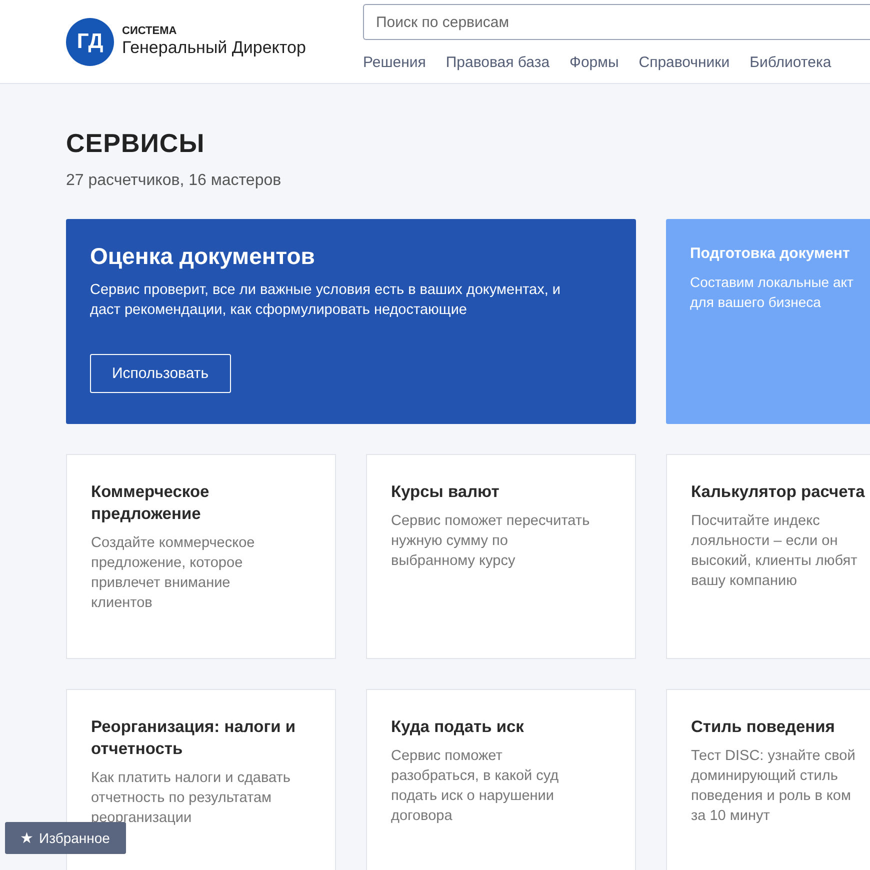  Describe the element at coordinates (765, 541) in the screenshot. I see `card-description: лояльности – если он` at that location.